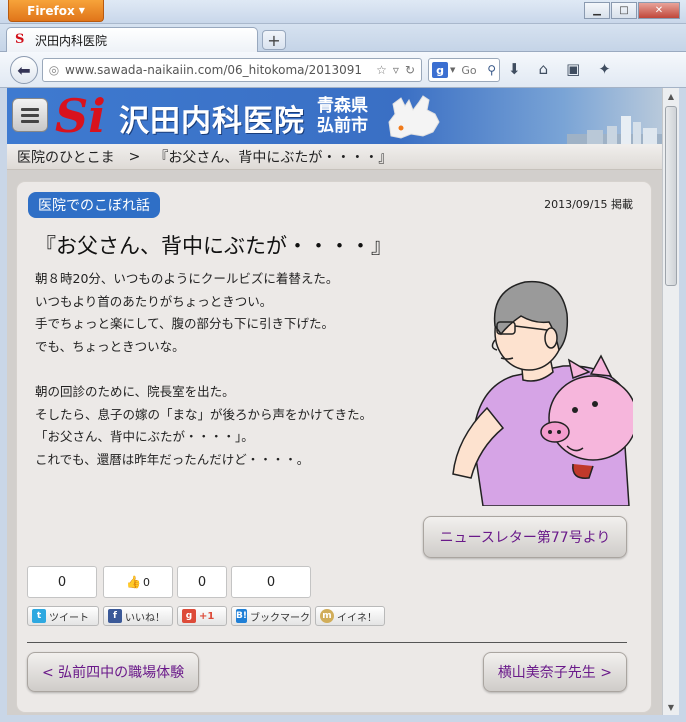 Image resolution: width=686 pixels, height=722 pixels. Describe the element at coordinates (146, 582) in the screenshot. I see `like-count-value: 0` at that location.